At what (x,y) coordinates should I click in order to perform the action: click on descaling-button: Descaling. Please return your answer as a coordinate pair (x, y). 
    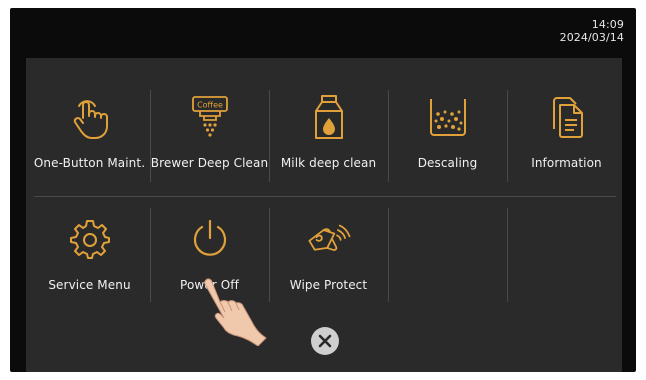
    Looking at the image, I should click on (447, 131).